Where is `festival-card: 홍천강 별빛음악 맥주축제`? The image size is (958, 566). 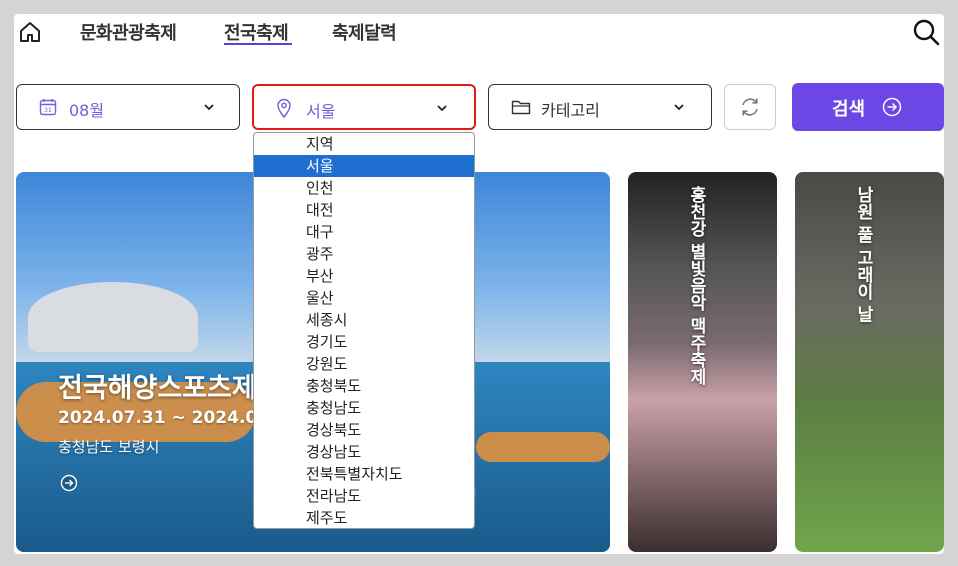 festival-card: 홍천강 별빛음악 맥주축제 is located at coordinates (702, 362).